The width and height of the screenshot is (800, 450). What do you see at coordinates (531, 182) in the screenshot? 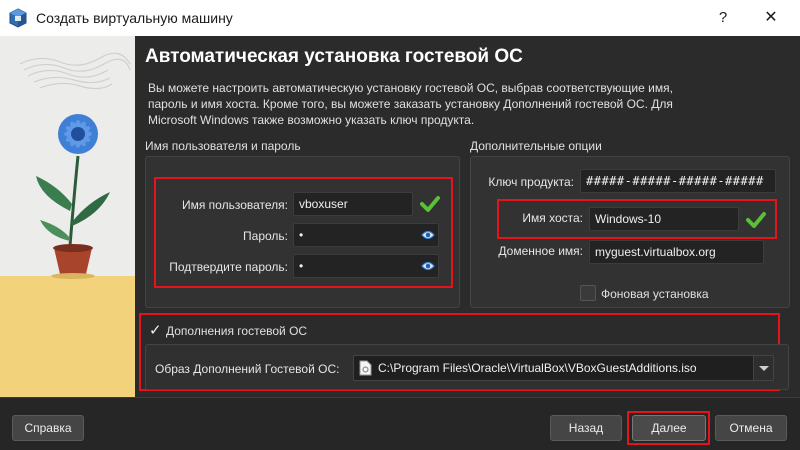
I see `product-key-label: Ключ продукта:` at bounding box center [531, 182].